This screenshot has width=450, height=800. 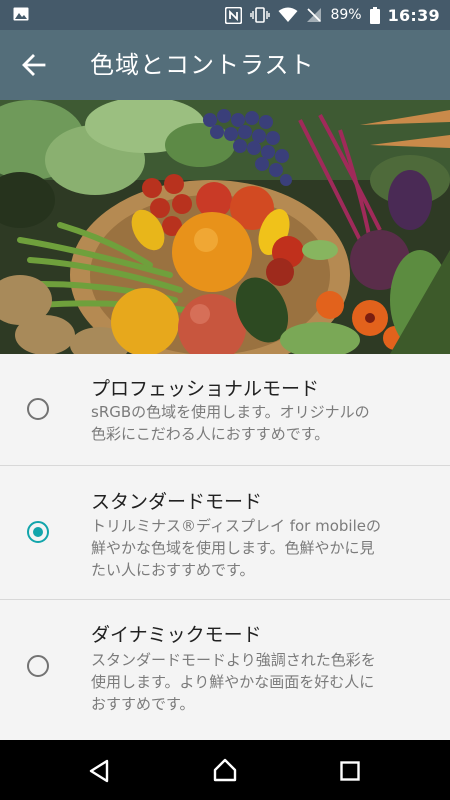 I want to click on radio-button-professional, so click(x=38, y=409).